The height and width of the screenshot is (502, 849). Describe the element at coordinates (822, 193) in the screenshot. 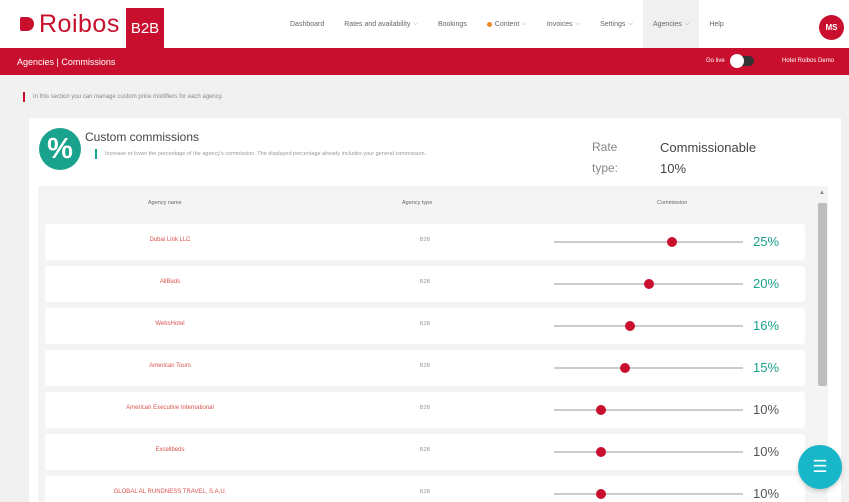

I see `scroll-up-icon: ▲` at that location.